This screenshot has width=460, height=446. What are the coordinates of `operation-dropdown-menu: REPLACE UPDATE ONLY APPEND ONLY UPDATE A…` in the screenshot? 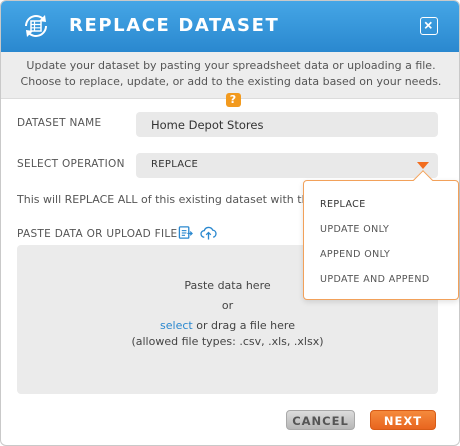 It's located at (381, 235).